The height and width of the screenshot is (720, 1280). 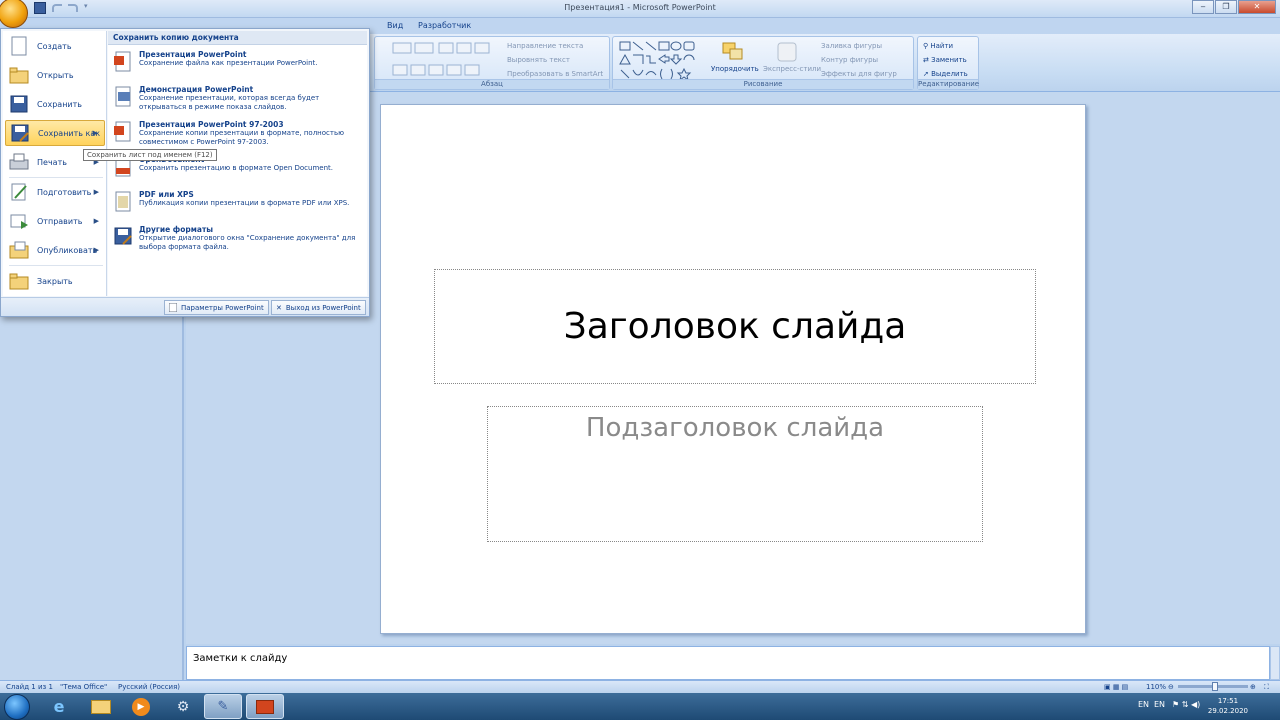 I want to click on text-direction-button: Направление текста, so click(x=545, y=46).